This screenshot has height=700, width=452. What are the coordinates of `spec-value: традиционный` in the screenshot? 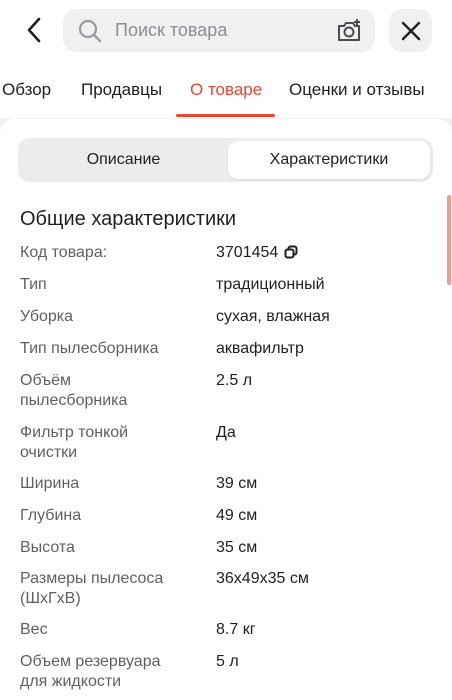 It's located at (270, 284).